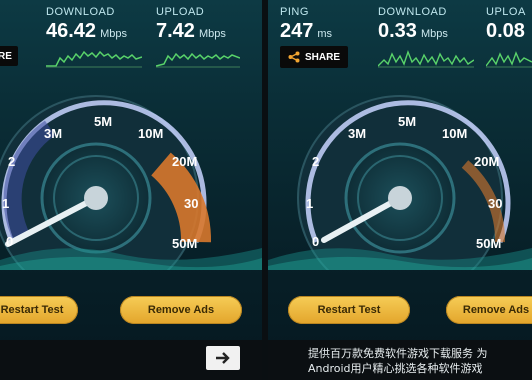 This screenshot has height=380, width=532. Describe the element at coordinates (395, 368) in the screenshot. I see `ad-text-line2: Android用户精心挑选各种软件游戏` at that location.